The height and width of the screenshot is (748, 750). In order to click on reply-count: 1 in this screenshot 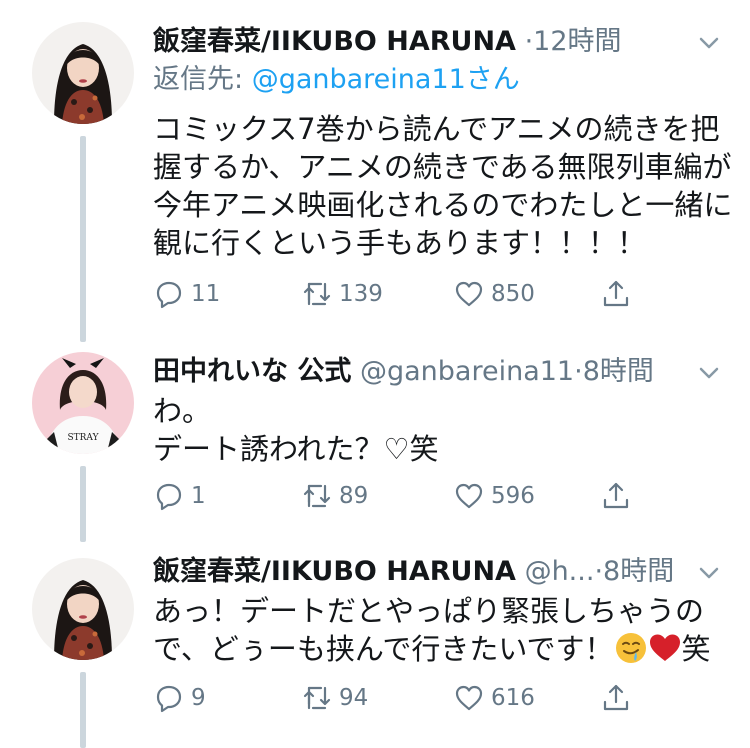, I will do `click(198, 496)`.